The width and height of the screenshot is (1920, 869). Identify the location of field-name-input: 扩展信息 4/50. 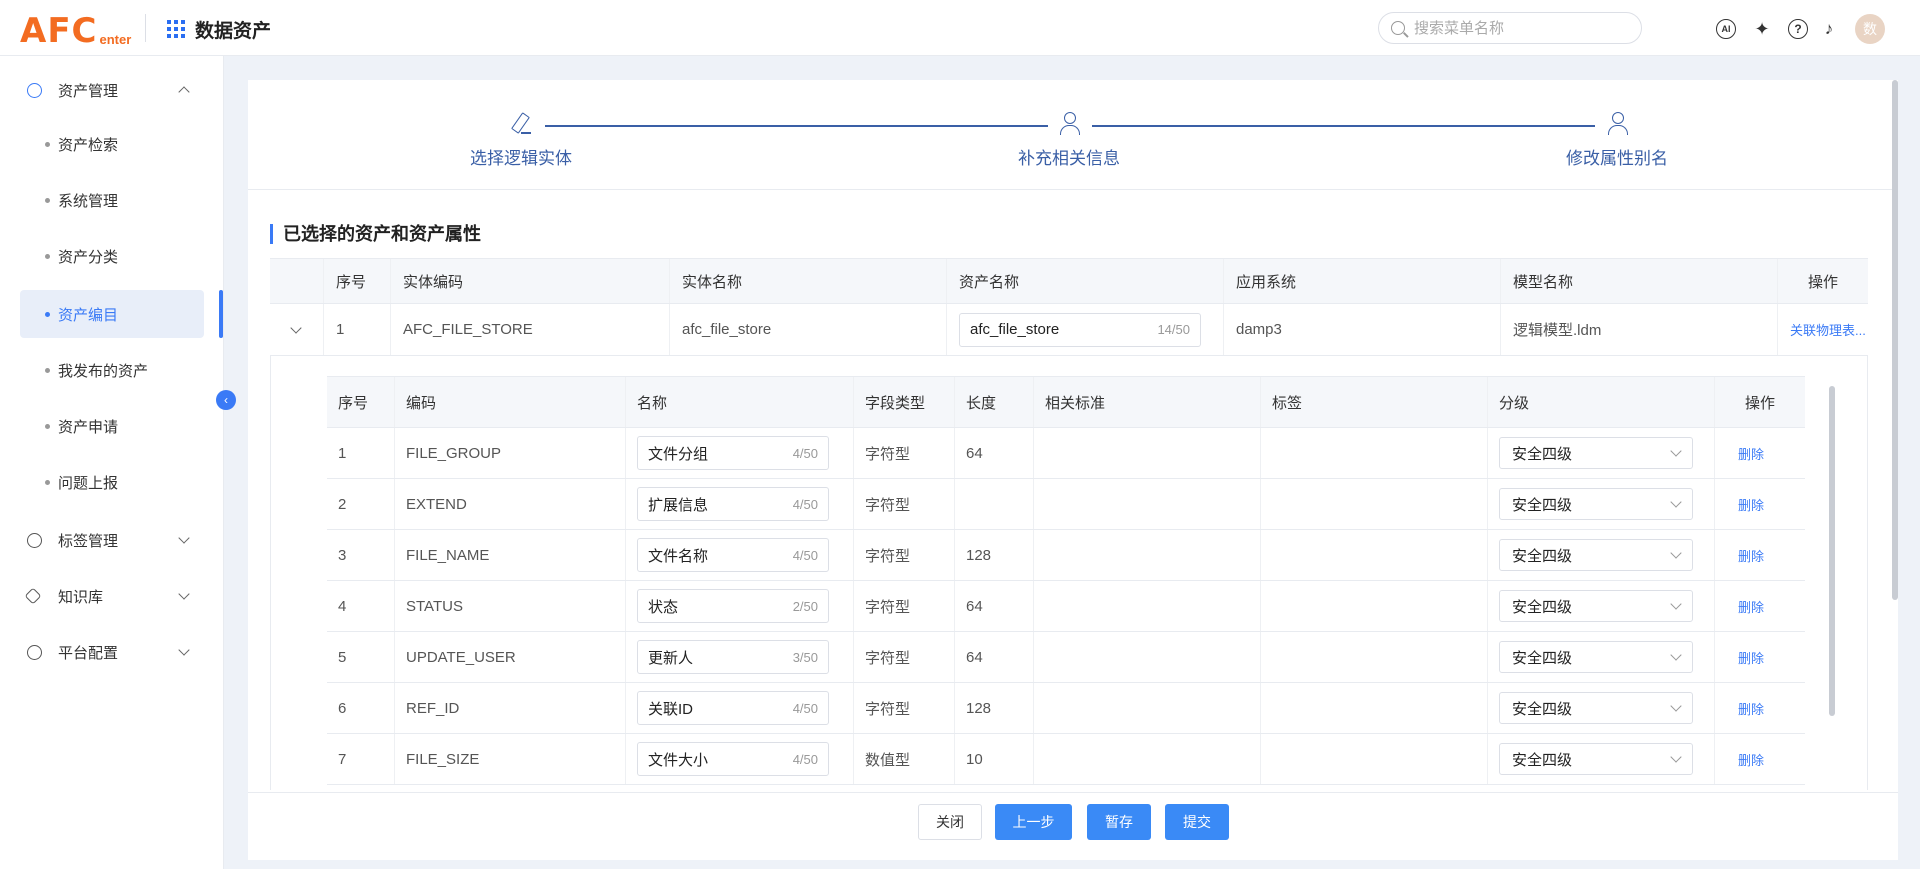
(733, 504).